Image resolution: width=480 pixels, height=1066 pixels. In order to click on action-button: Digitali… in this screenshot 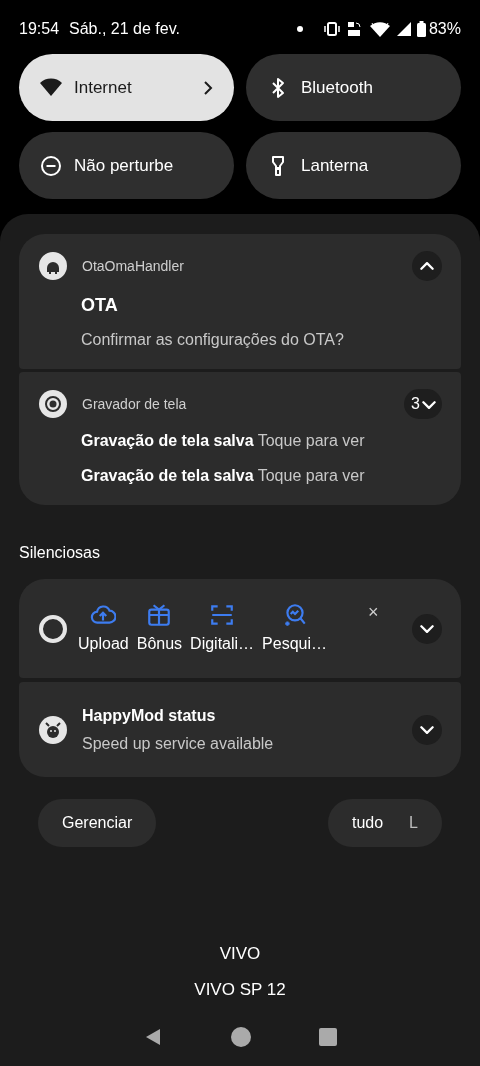, I will do `click(222, 628)`.